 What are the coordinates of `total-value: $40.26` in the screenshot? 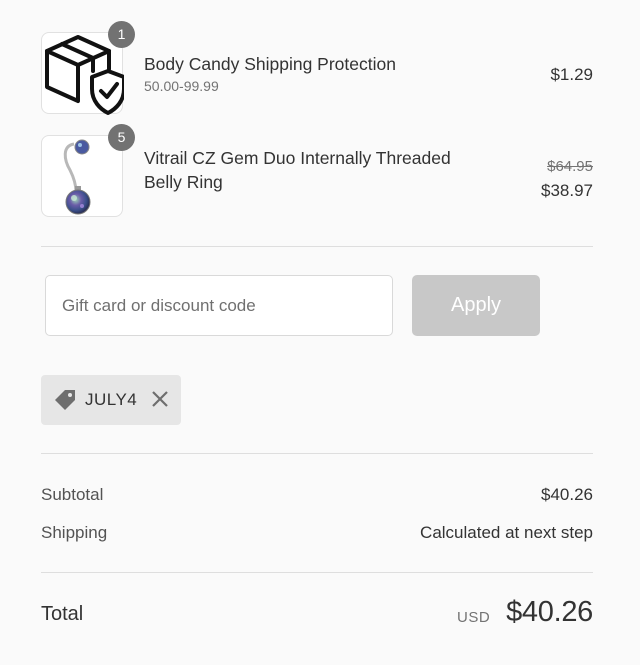 It's located at (549, 612).